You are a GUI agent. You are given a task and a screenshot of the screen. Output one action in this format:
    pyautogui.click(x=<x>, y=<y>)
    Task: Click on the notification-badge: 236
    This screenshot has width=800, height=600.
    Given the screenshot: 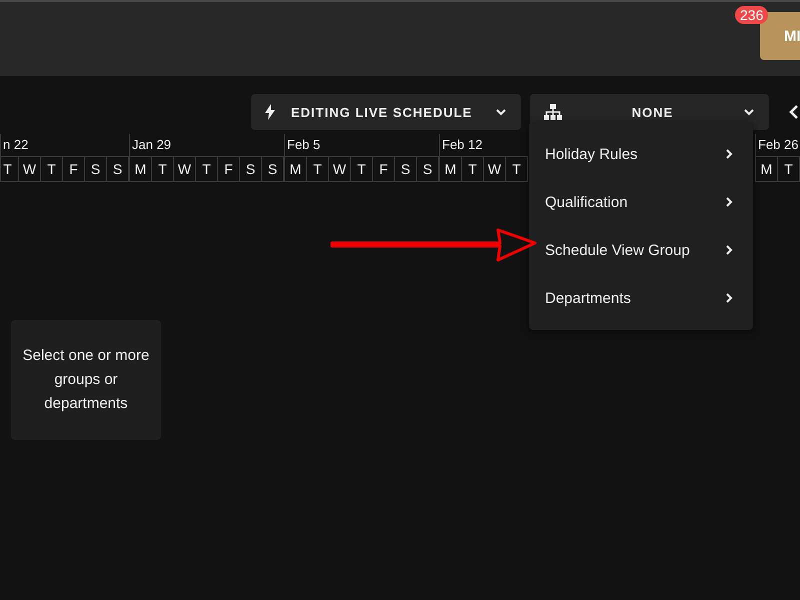 What is the action you would take?
    pyautogui.click(x=751, y=15)
    